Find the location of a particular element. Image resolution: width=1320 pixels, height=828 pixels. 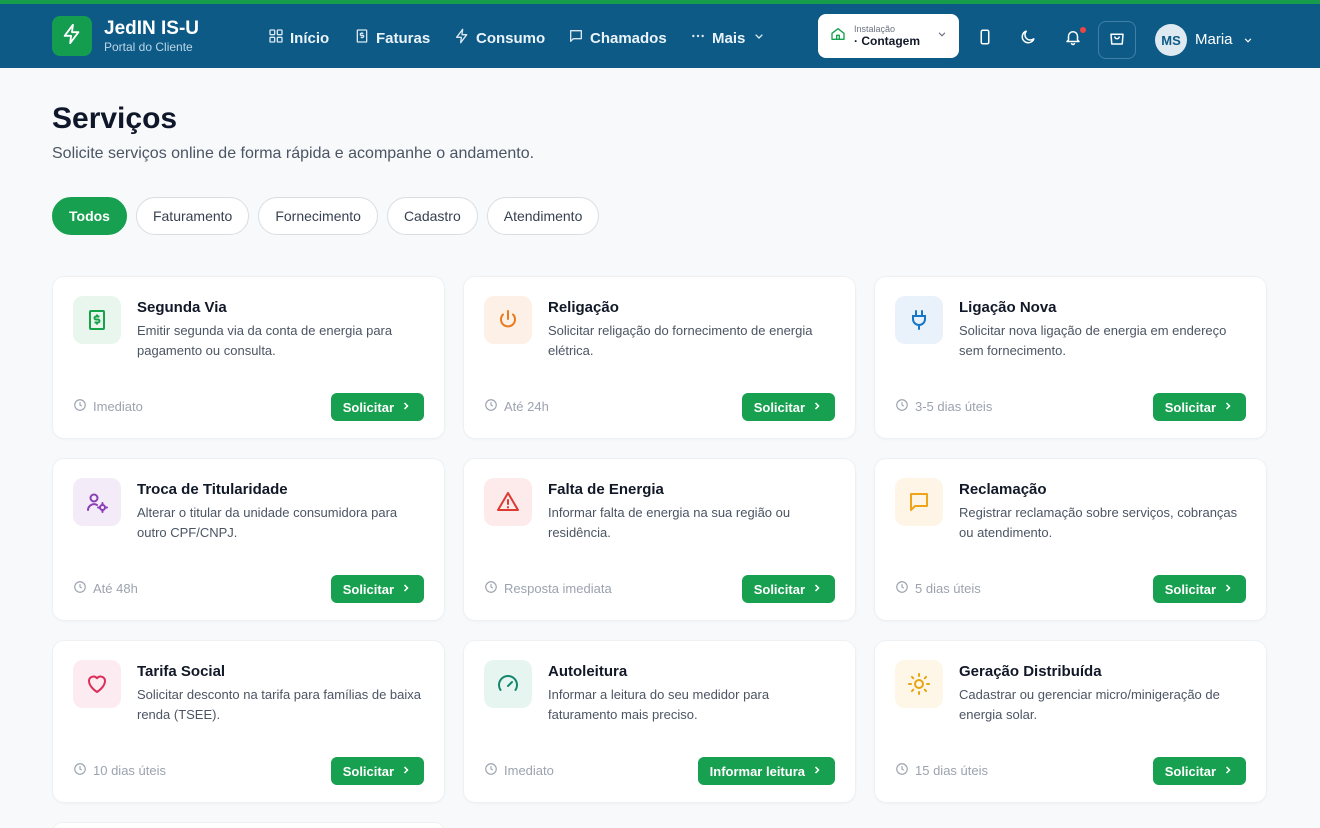

service-time: 10 dias úteis is located at coordinates (119, 770).